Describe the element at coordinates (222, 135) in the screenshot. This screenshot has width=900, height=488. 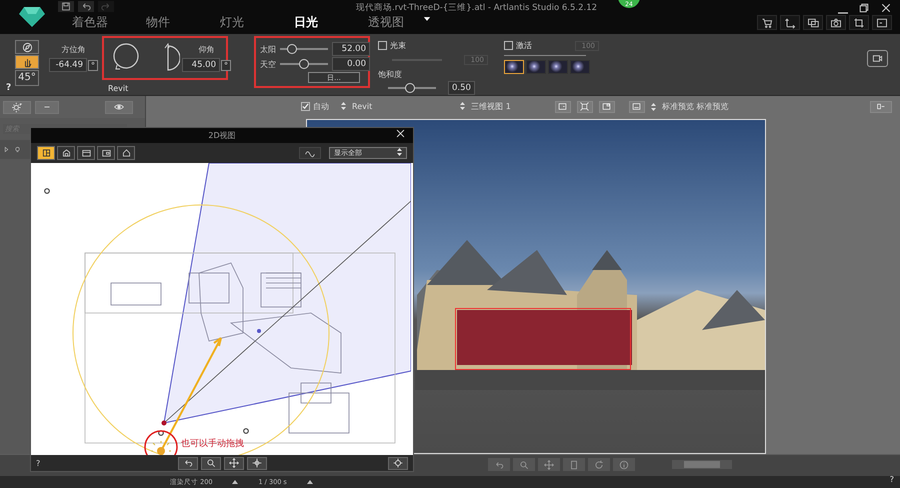
I see `dialog-title: 2D视图` at that location.